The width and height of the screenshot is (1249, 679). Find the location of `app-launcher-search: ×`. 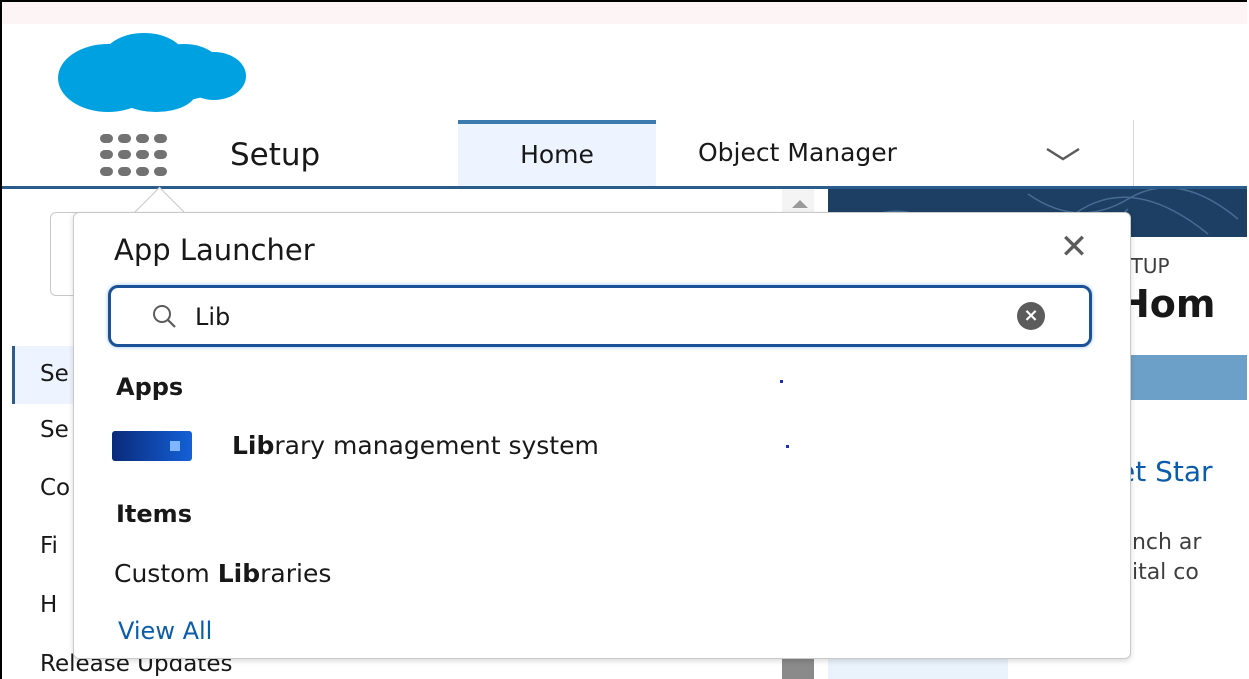

app-launcher-search: × is located at coordinates (600, 316).